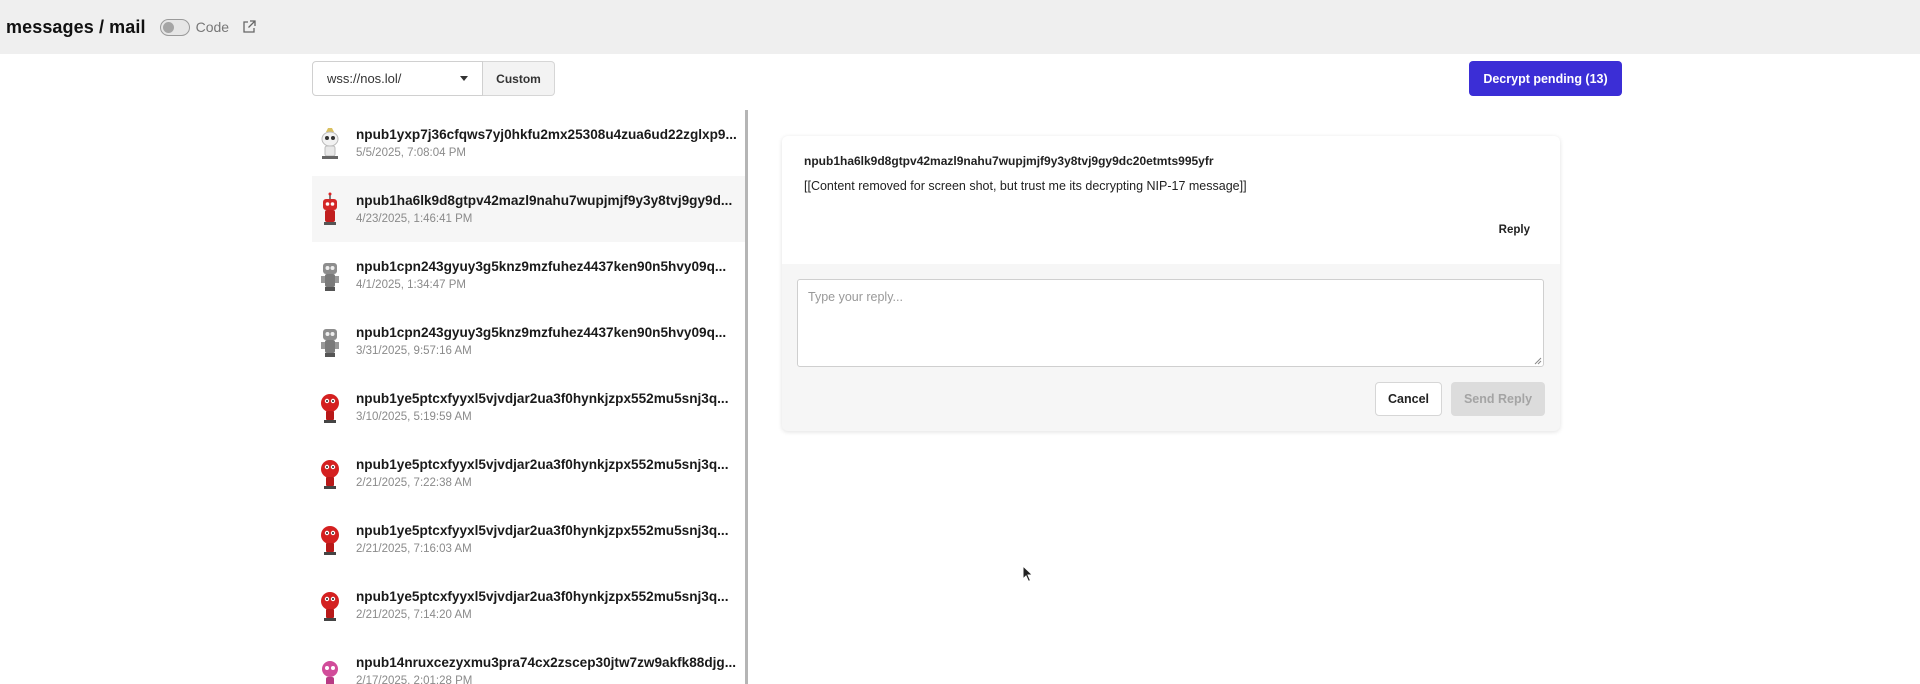 Image resolution: width=1920 pixels, height=684 pixels. What do you see at coordinates (364, 78) in the screenshot?
I see `relay-select-value: wss://nos.lol/` at bounding box center [364, 78].